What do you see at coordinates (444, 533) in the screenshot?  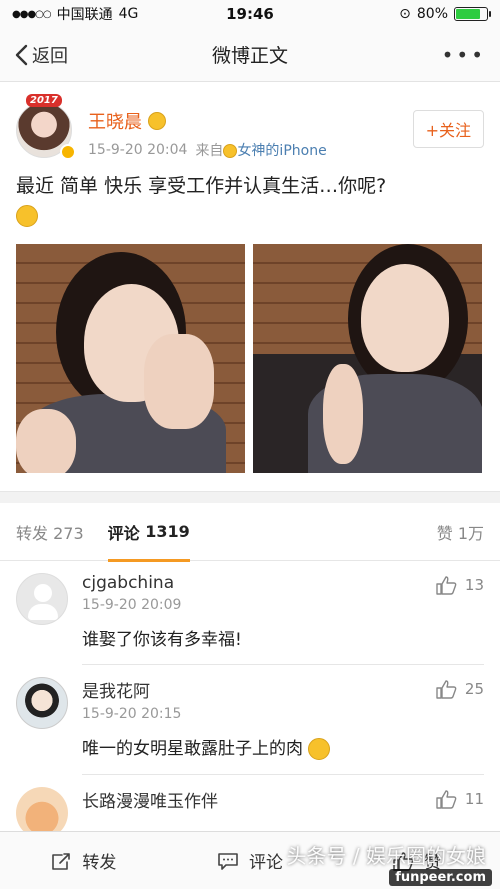 I see `tab-likes-label: 赞` at bounding box center [444, 533].